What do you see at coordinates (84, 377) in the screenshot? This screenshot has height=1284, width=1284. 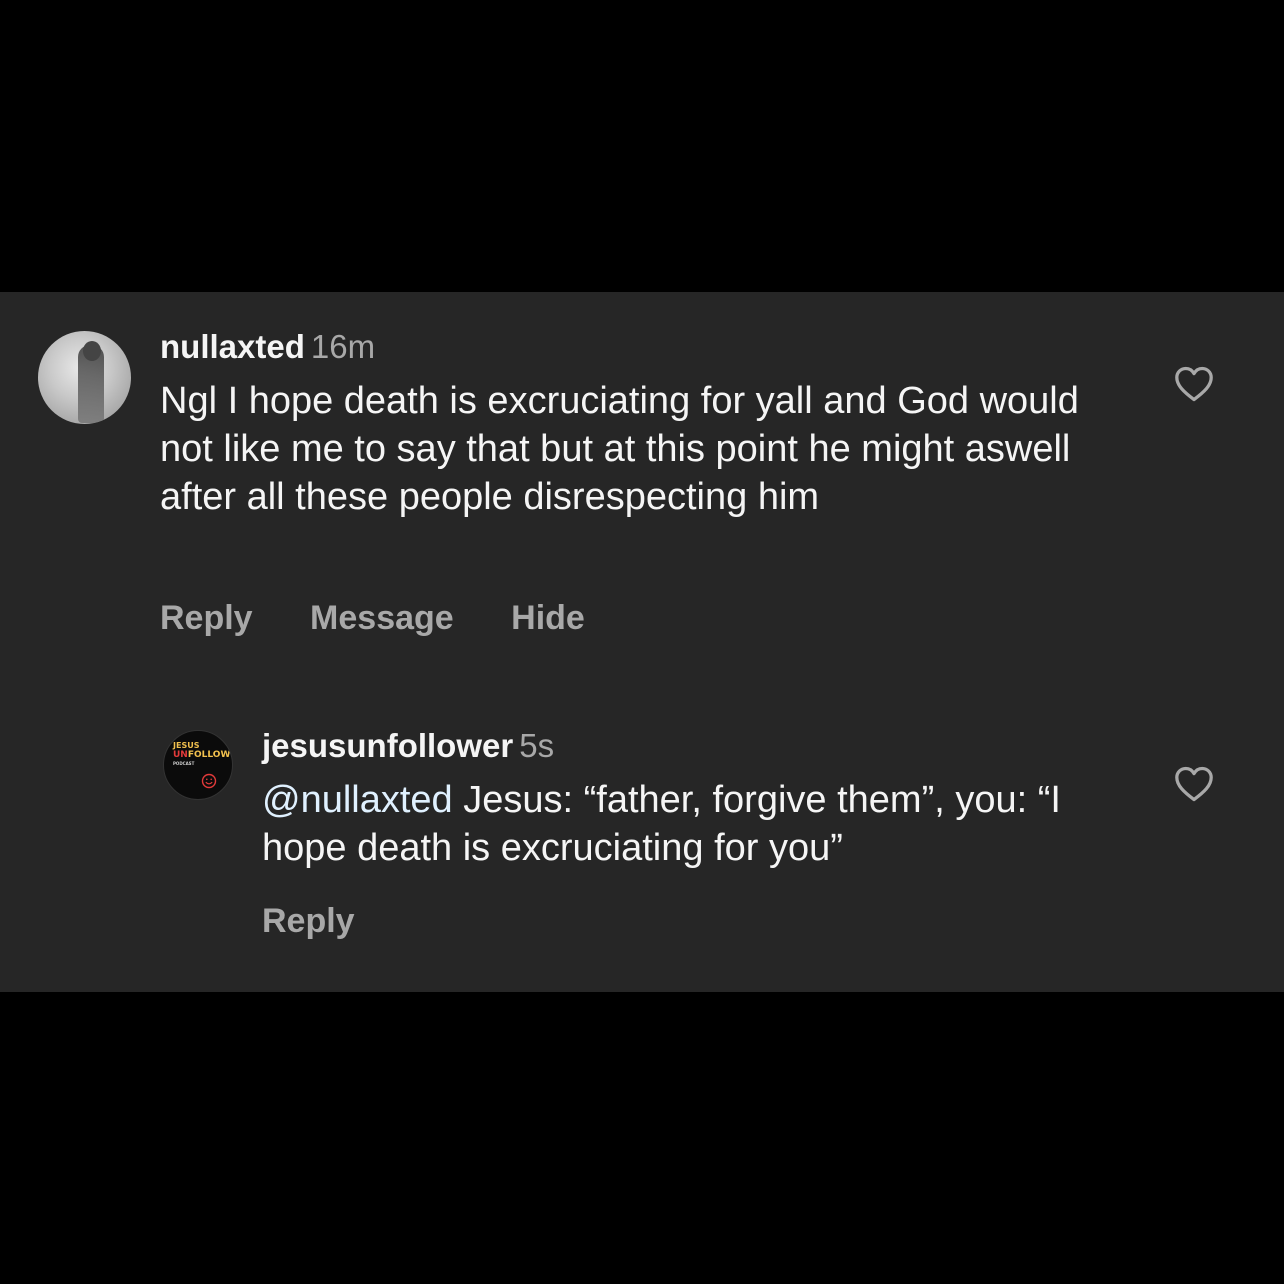 I see `avatar` at bounding box center [84, 377].